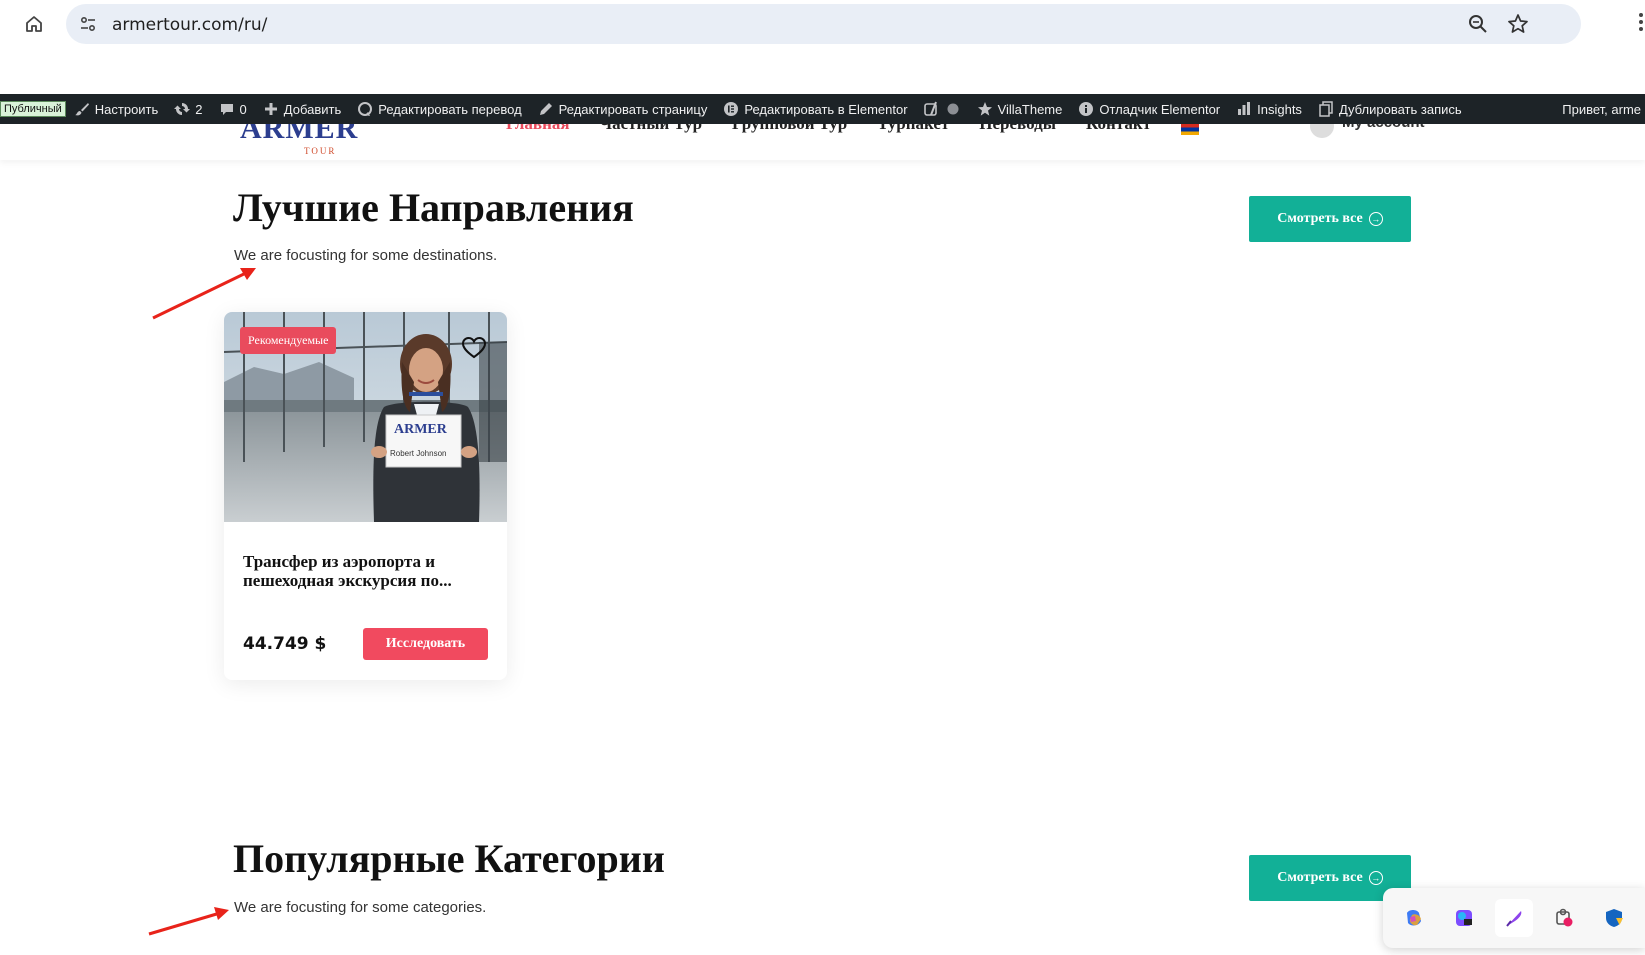  What do you see at coordinates (199, 109) in the screenshot?
I see `admin-updates-count: 2` at bounding box center [199, 109].